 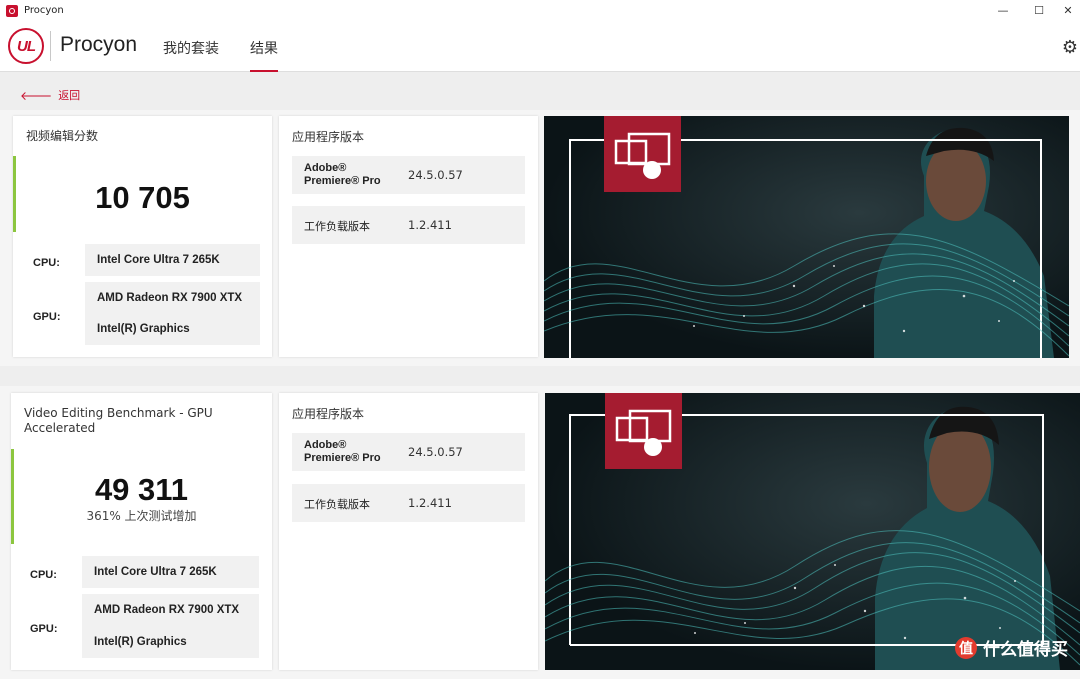 What do you see at coordinates (44, 10) in the screenshot?
I see `window-title: Procyon` at bounding box center [44, 10].